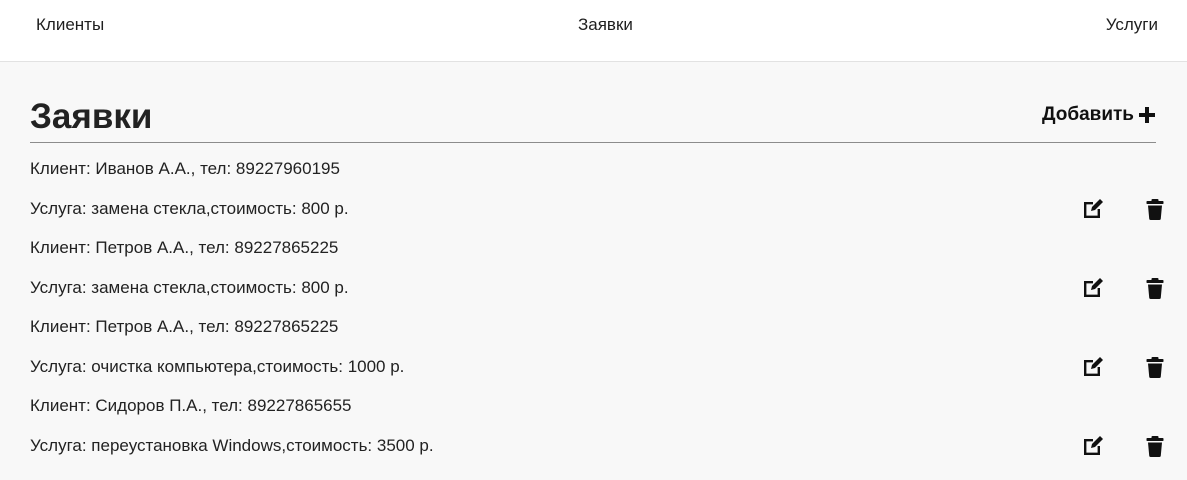 The width and height of the screenshot is (1187, 480). What do you see at coordinates (185, 168) in the screenshot?
I see `order-client: Клиент: Иванов А.А., тел: 89227960195` at bounding box center [185, 168].